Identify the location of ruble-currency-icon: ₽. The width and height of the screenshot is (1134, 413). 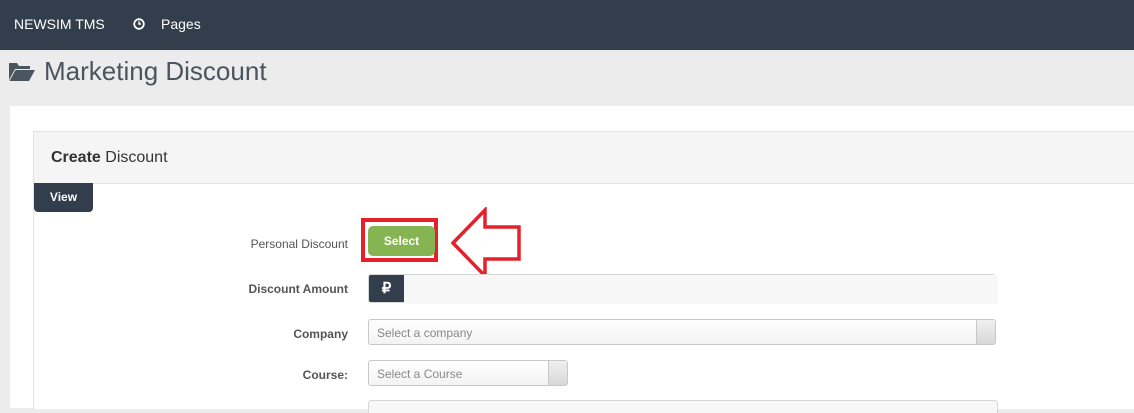
(386, 288).